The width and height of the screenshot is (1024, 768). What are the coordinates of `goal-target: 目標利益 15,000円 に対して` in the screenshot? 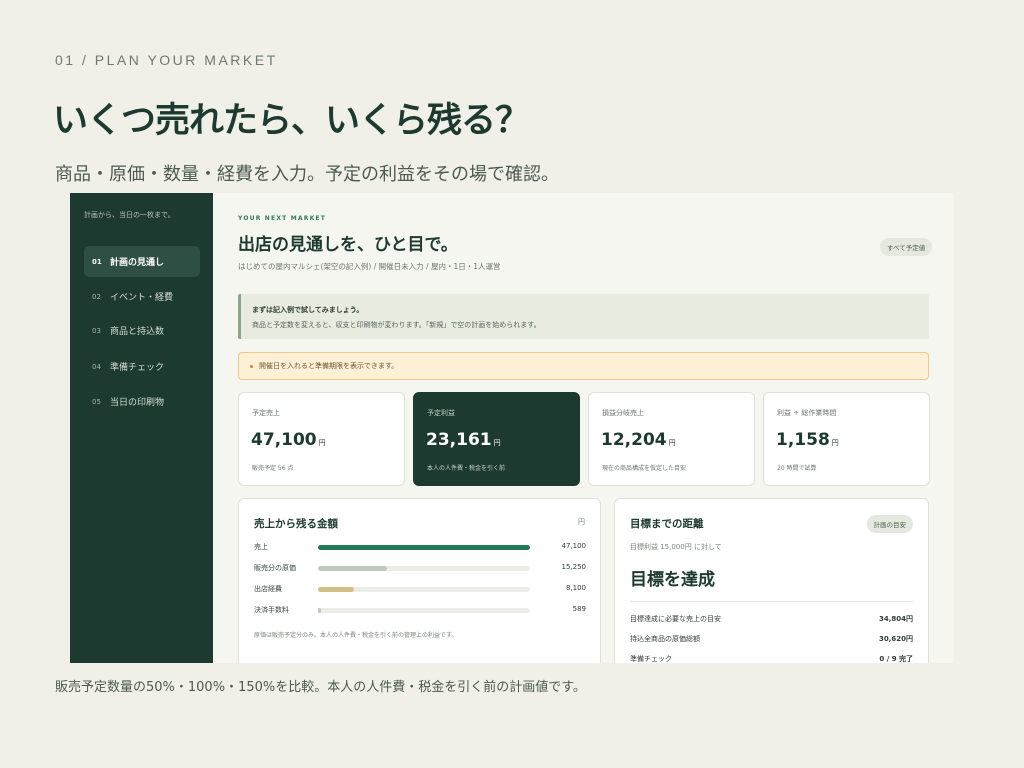 It's located at (676, 547).